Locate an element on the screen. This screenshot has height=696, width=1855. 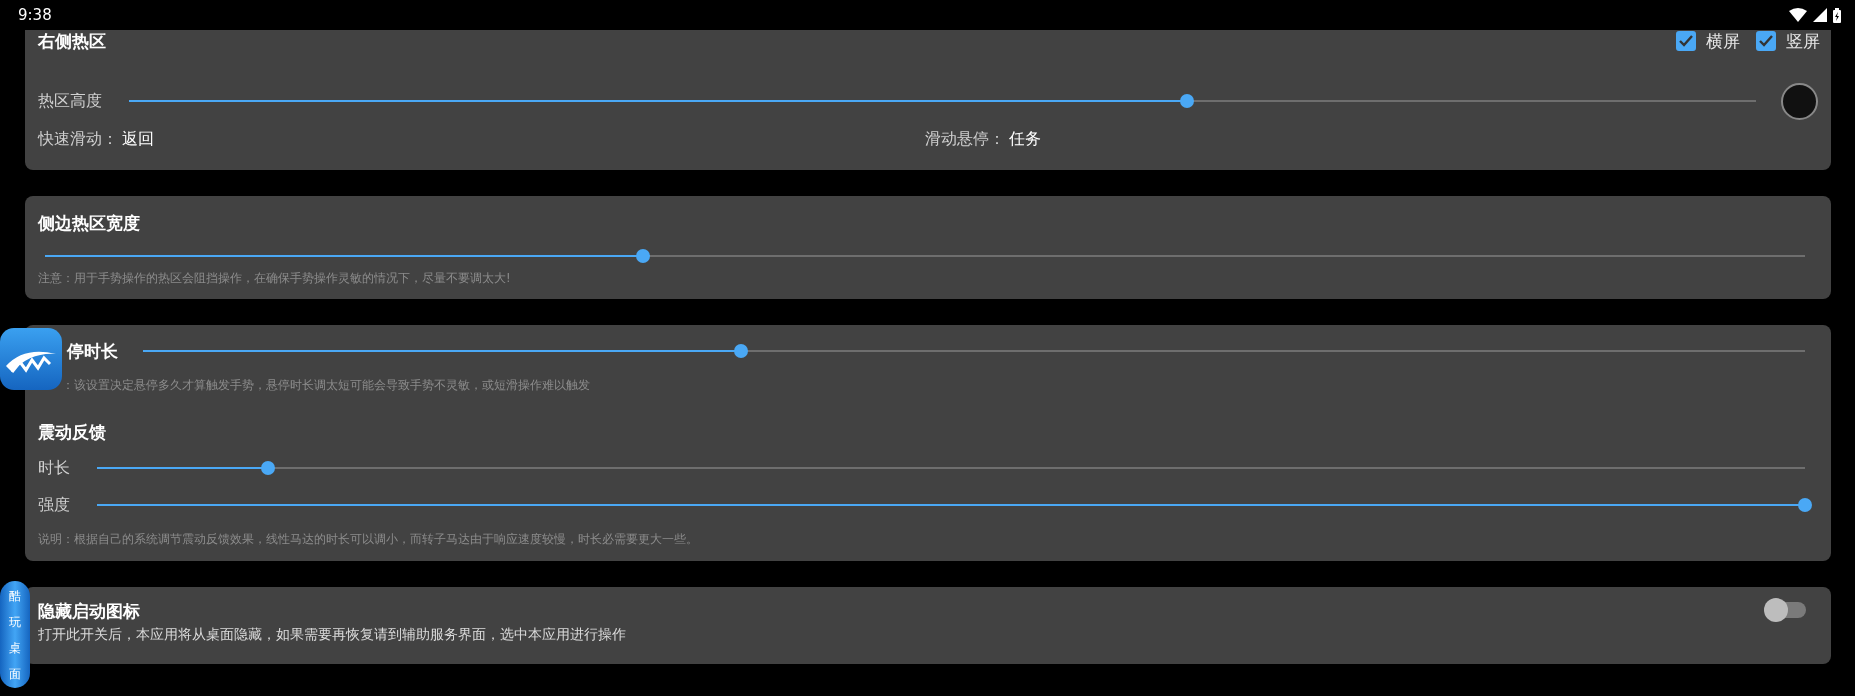
slider-label: 热区高度 is located at coordinates (70, 101).